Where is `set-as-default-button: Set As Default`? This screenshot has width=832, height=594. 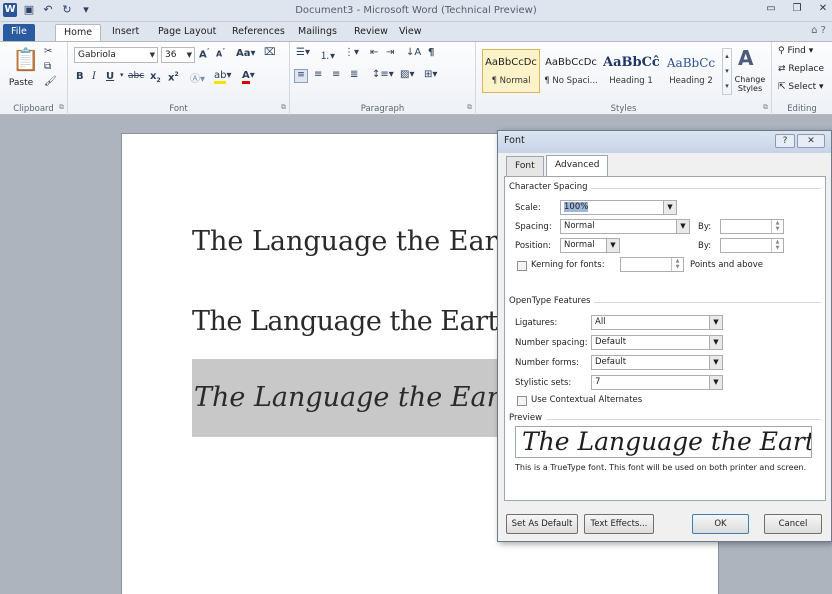 set-as-default-button: Set As Default is located at coordinates (542, 524).